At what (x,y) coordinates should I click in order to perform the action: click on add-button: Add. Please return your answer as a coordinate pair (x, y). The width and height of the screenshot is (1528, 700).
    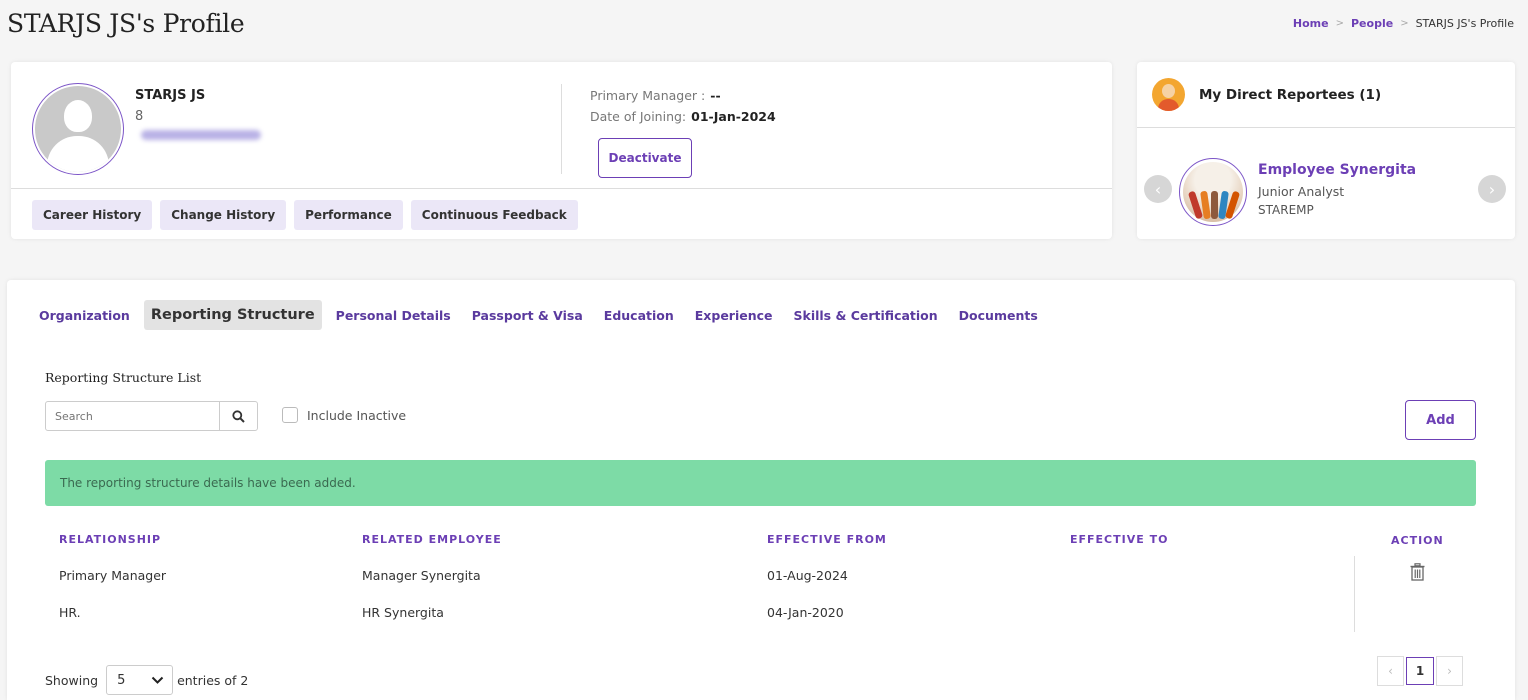
    Looking at the image, I should click on (1440, 420).